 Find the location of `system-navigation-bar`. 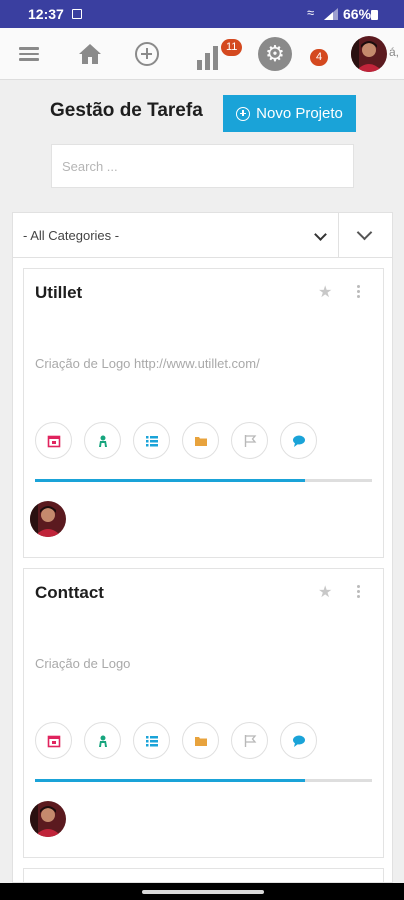

system-navigation-bar is located at coordinates (202, 891).